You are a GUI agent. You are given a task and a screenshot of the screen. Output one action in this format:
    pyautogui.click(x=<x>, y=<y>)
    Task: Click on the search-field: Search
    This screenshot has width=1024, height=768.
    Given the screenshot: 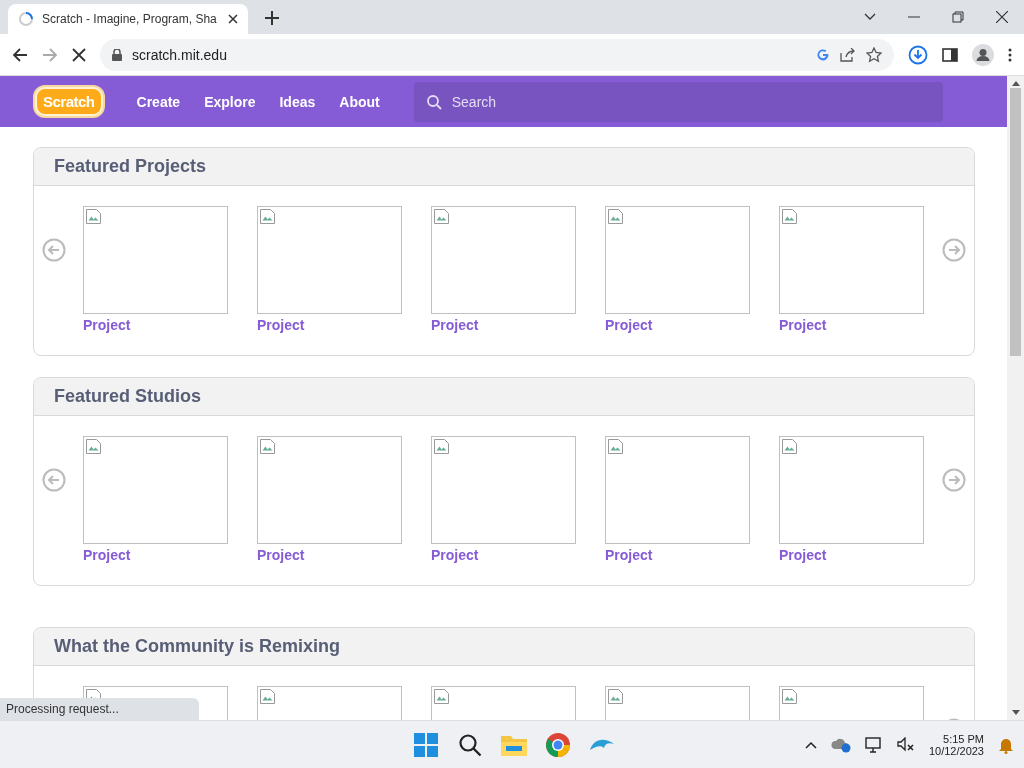 What is the action you would take?
    pyautogui.click(x=678, y=101)
    